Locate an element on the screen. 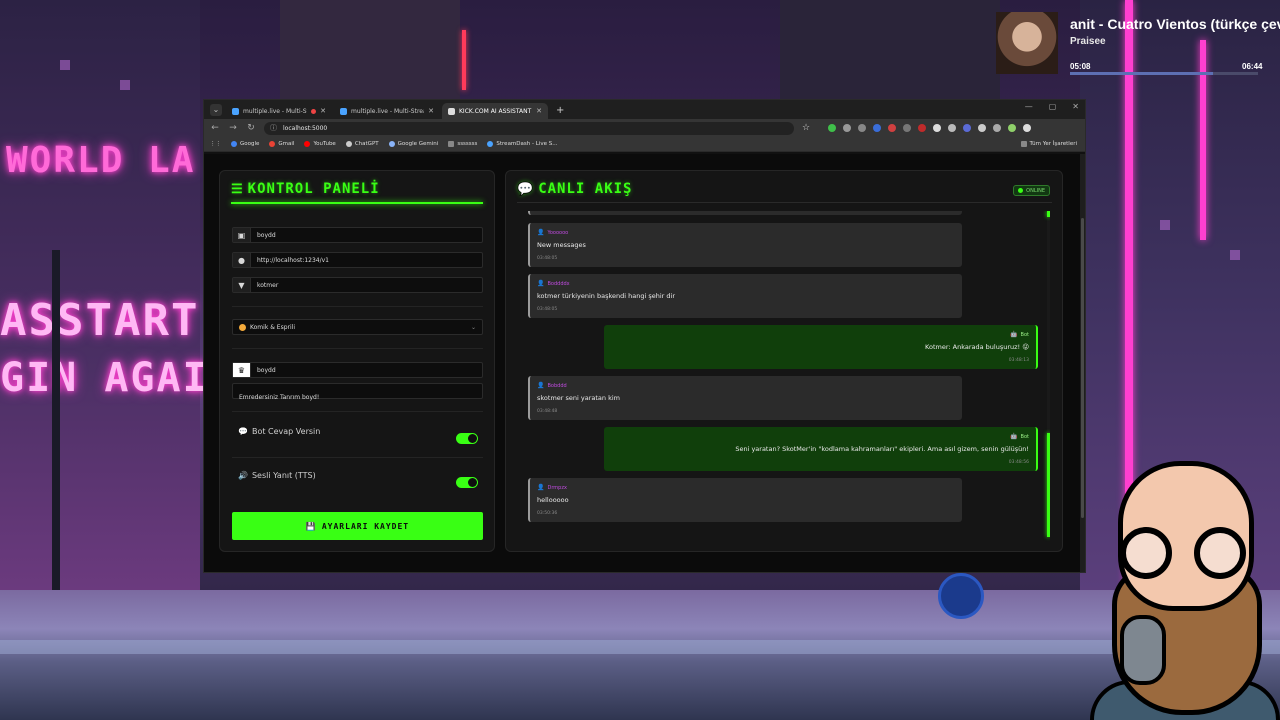 This screenshot has height=720, width=1280. extensions-toolbar is located at coordinates (930, 128).